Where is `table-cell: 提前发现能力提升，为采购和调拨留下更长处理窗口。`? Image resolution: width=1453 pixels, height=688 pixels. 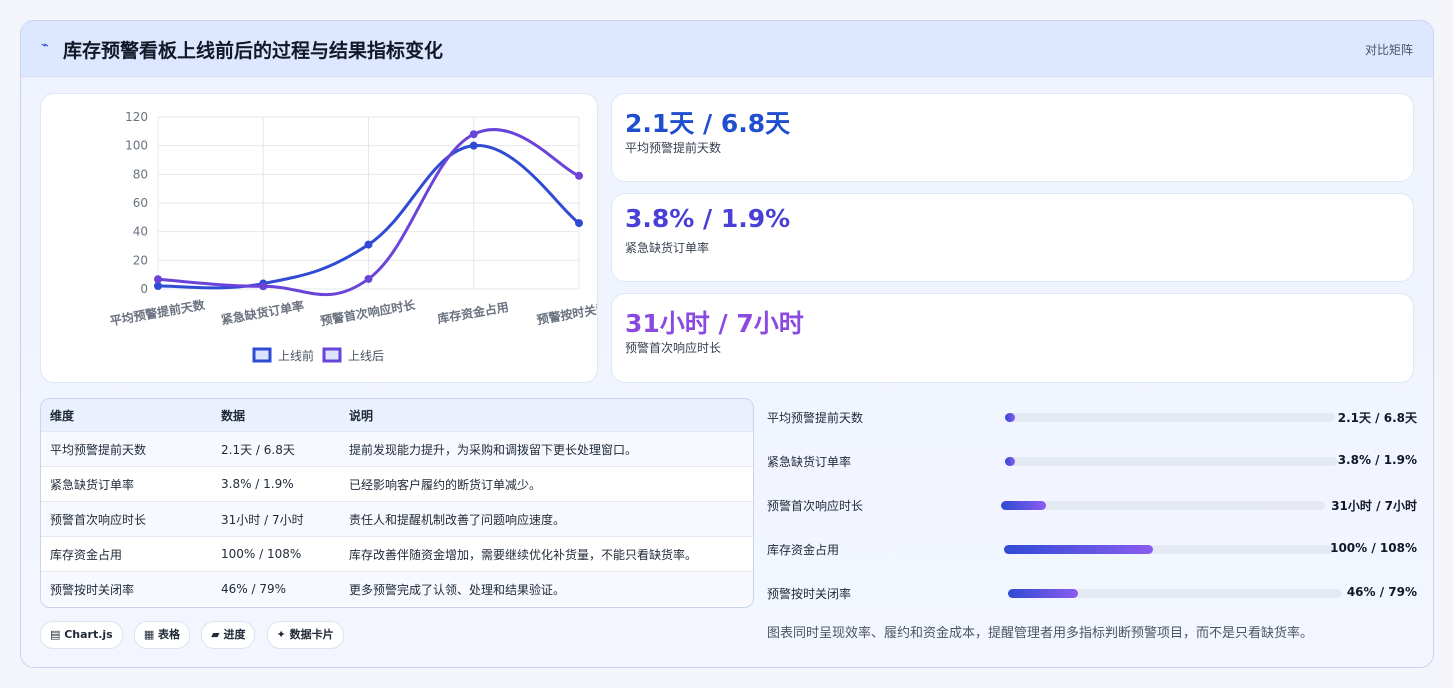
table-cell: 提前发现能力提升，为采购和调拨留下更长处理窗口。 is located at coordinates (546, 449).